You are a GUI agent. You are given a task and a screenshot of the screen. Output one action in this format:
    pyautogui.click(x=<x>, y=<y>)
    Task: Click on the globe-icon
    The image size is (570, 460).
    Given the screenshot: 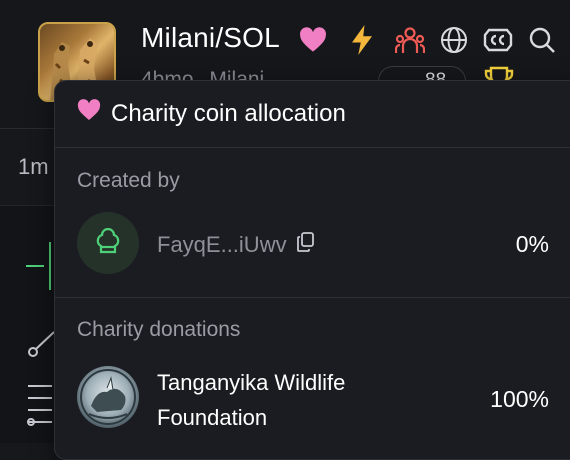 What is the action you would take?
    pyautogui.click(x=454, y=40)
    